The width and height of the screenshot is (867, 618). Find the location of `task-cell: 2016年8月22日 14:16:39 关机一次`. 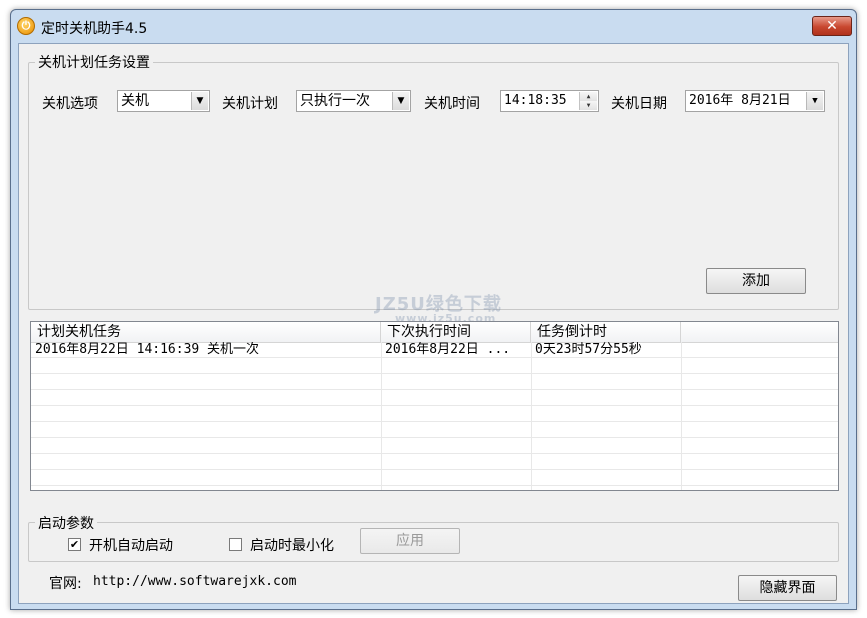

task-cell: 2016年8月22日 14:16:39 关机一次 is located at coordinates (147, 349).